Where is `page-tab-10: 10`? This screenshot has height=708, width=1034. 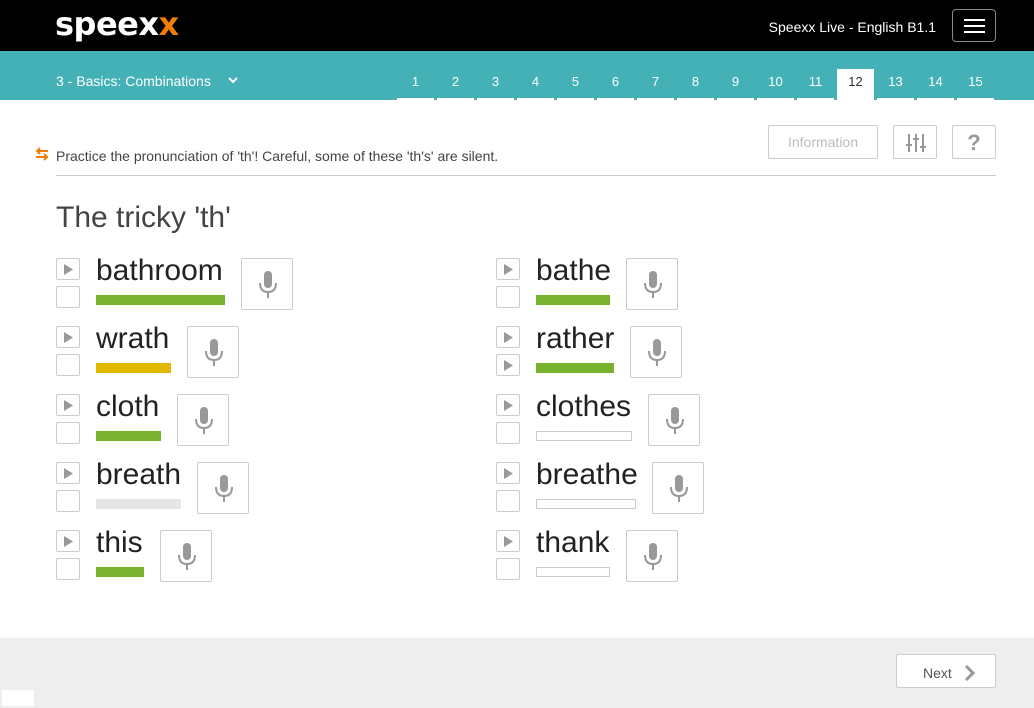 page-tab-10: 10 is located at coordinates (775, 84).